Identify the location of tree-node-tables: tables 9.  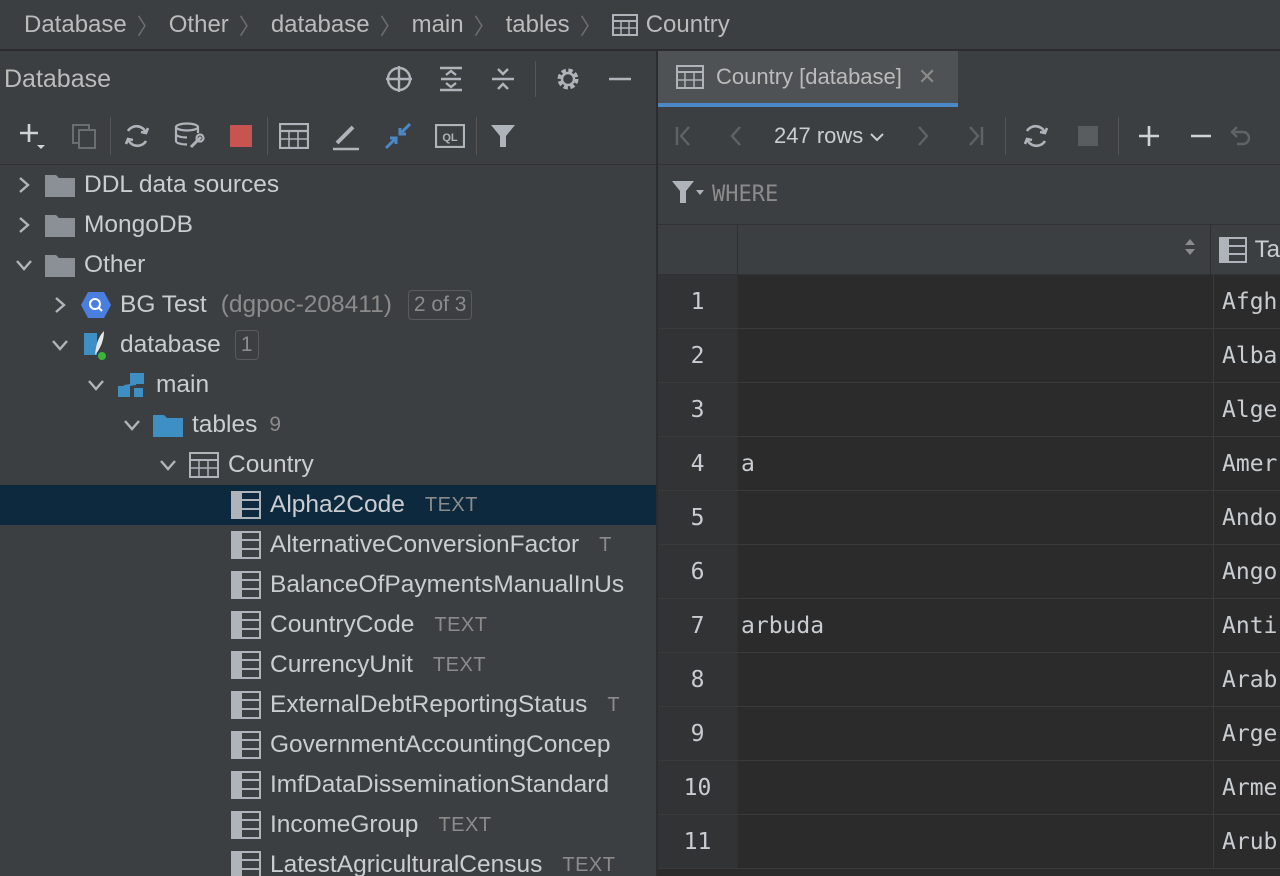
(328, 425).